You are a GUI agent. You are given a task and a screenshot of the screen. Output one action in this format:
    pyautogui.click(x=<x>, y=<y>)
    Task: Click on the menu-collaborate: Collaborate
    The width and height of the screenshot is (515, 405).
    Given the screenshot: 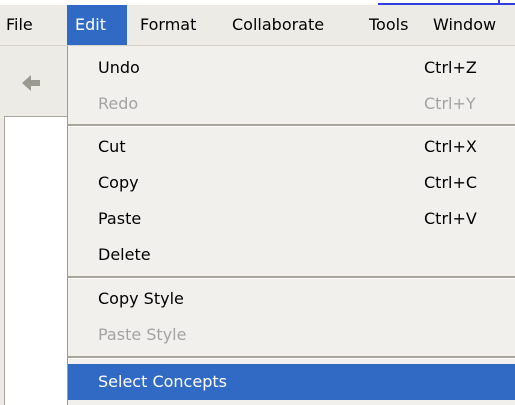 What is the action you would take?
    pyautogui.click(x=278, y=25)
    